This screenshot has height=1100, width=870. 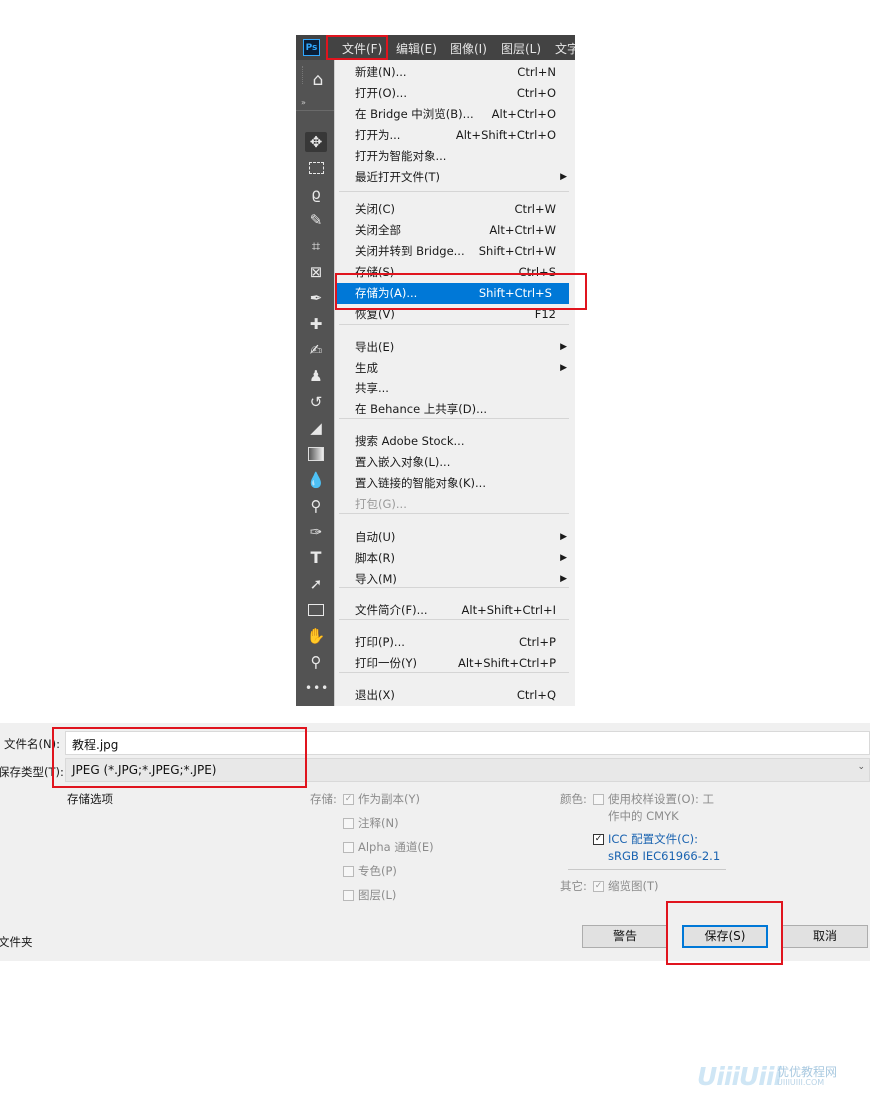 I want to click on icc-profile-label: ICC 配置文件(C):, so click(x=653, y=839).